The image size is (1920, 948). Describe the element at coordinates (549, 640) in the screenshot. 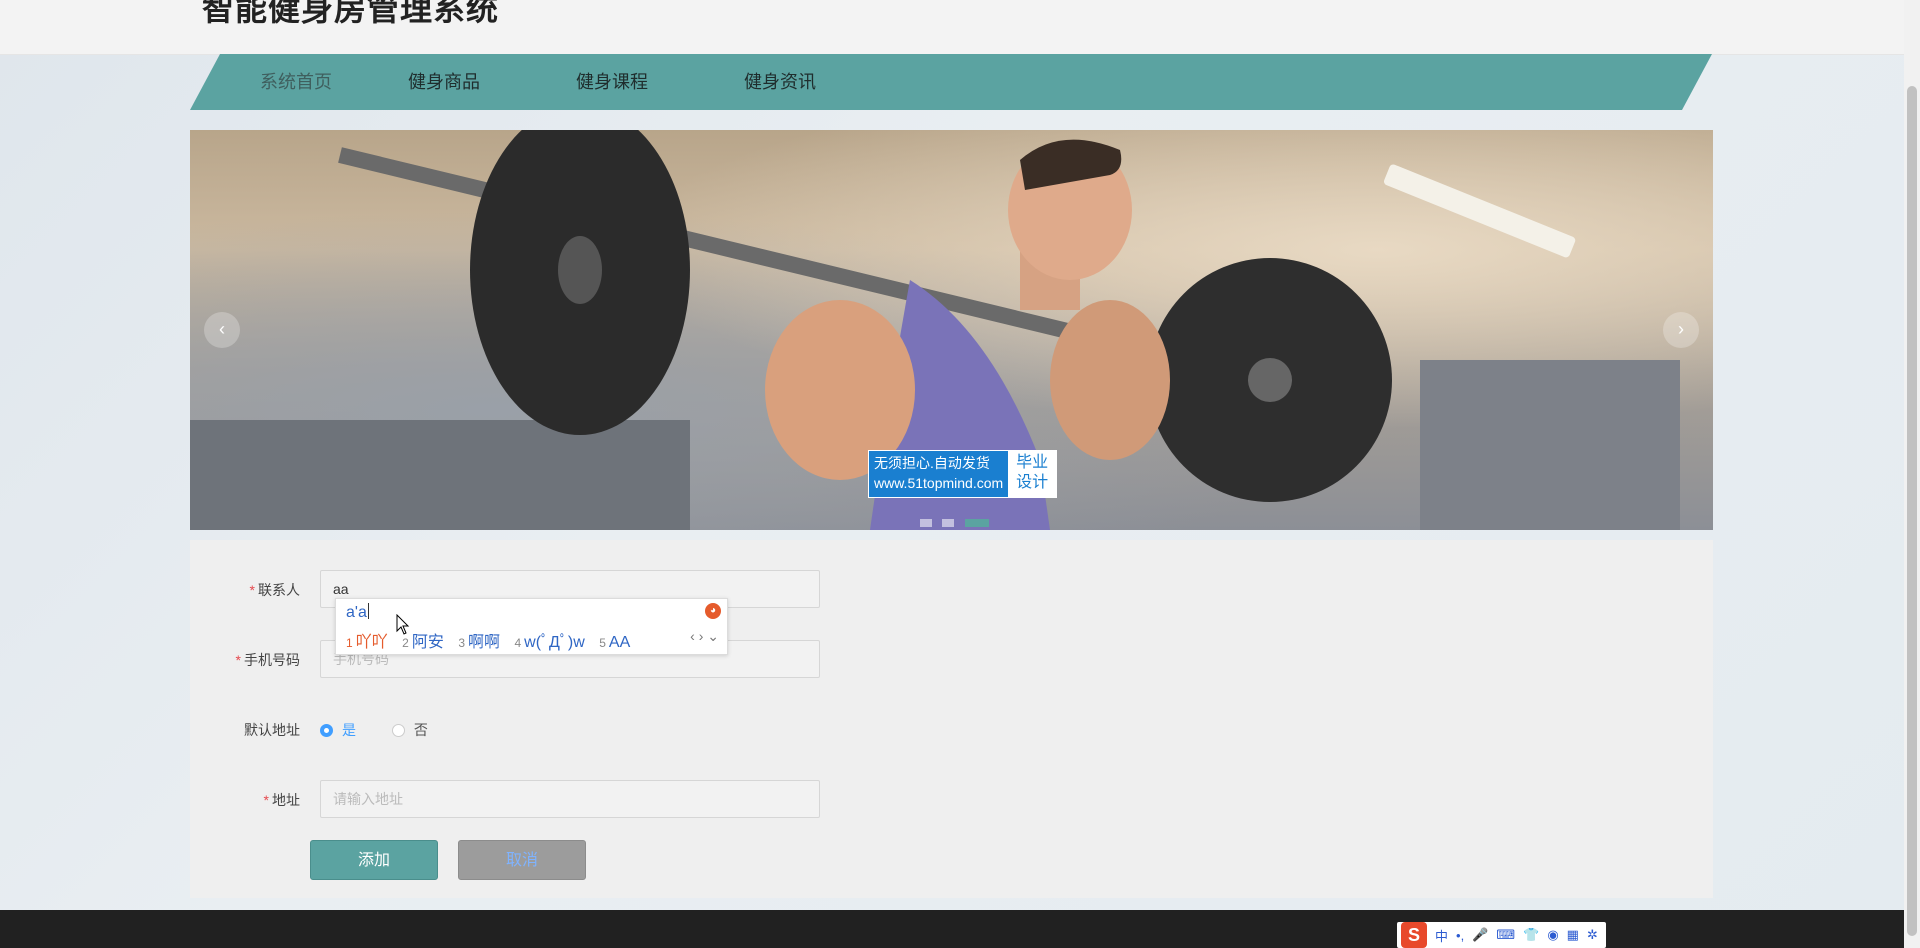

I see `ime-candidate: 4 w(ﾟДﾟ)w` at that location.